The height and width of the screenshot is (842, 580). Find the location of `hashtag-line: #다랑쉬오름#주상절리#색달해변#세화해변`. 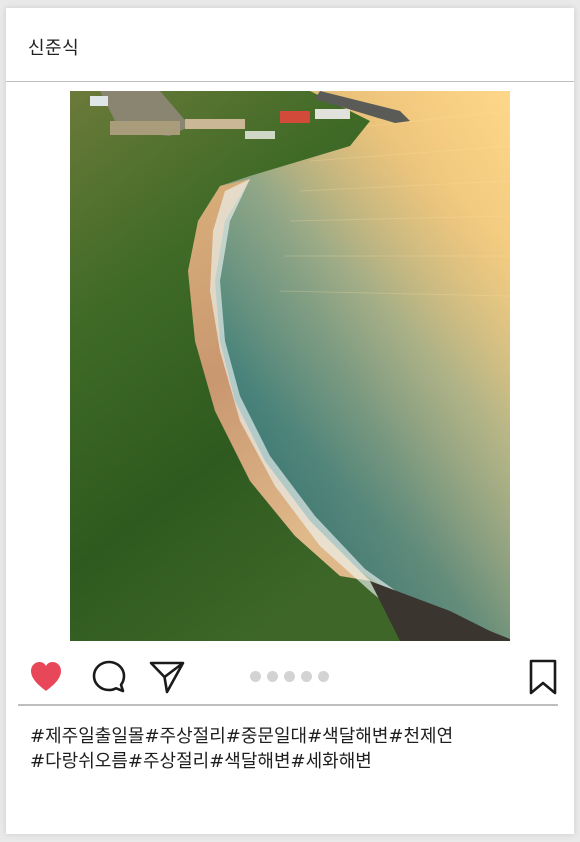

hashtag-line: #다랑쉬오름#주상절리#색달해변#세화해변 is located at coordinates (290, 761).